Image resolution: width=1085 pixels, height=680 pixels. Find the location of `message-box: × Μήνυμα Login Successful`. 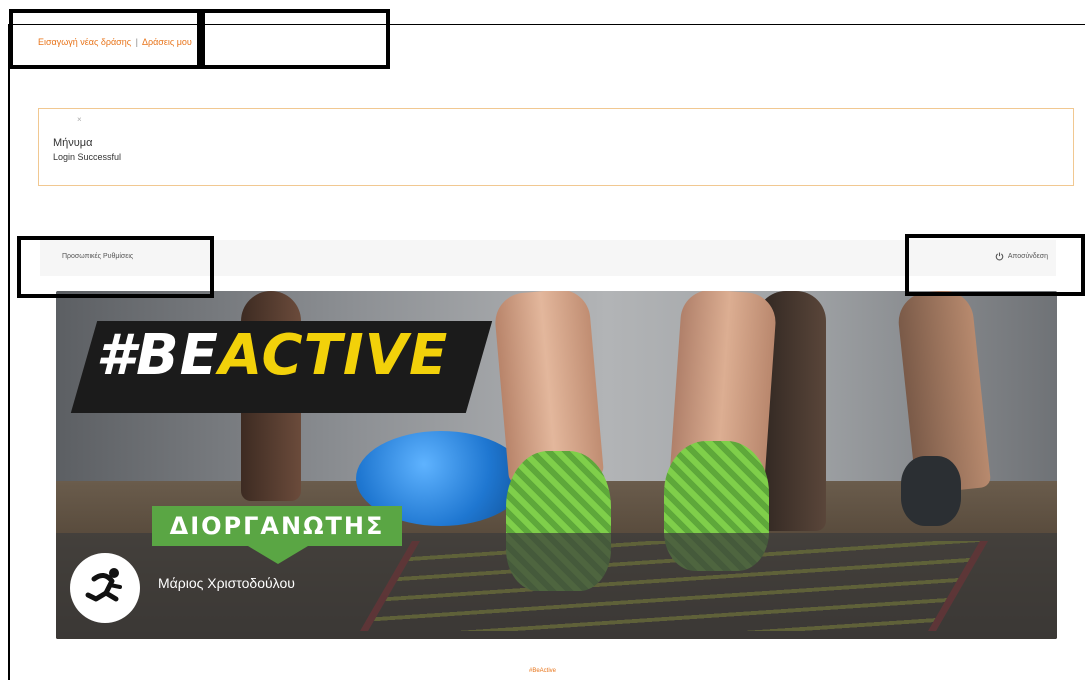

message-box: × Μήνυμα Login Successful is located at coordinates (556, 147).